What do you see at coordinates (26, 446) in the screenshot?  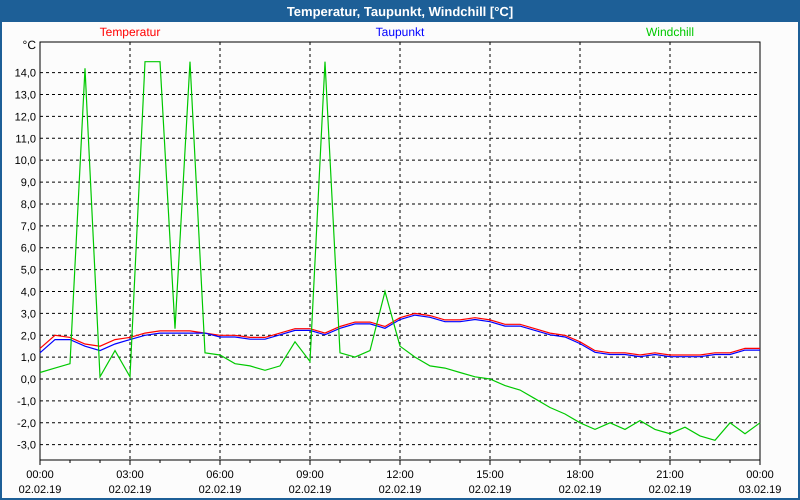 I see `y-tick-label: -3,0` at bounding box center [26, 446].